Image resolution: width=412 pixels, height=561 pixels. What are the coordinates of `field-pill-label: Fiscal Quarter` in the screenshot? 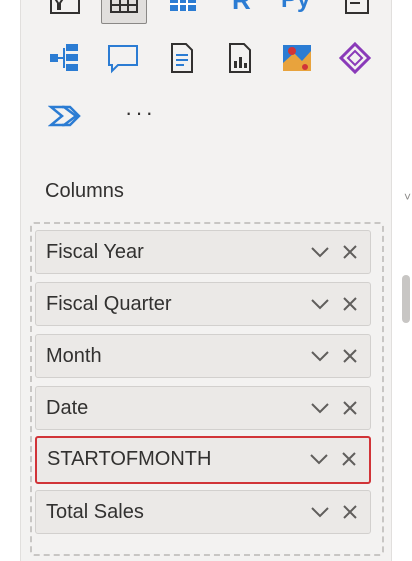 It's located at (109, 304).